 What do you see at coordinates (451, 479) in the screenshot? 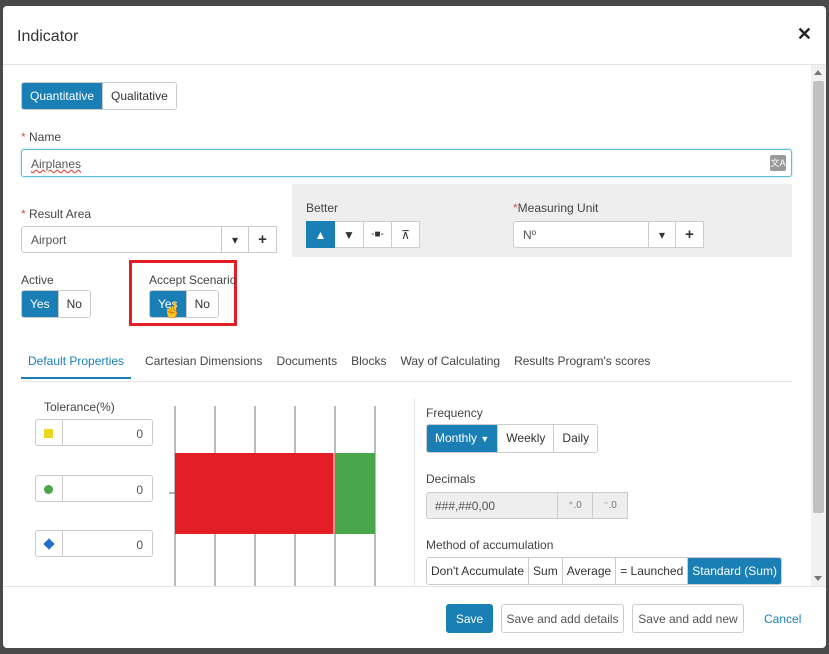
I see `decimals-label: Decimals` at bounding box center [451, 479].